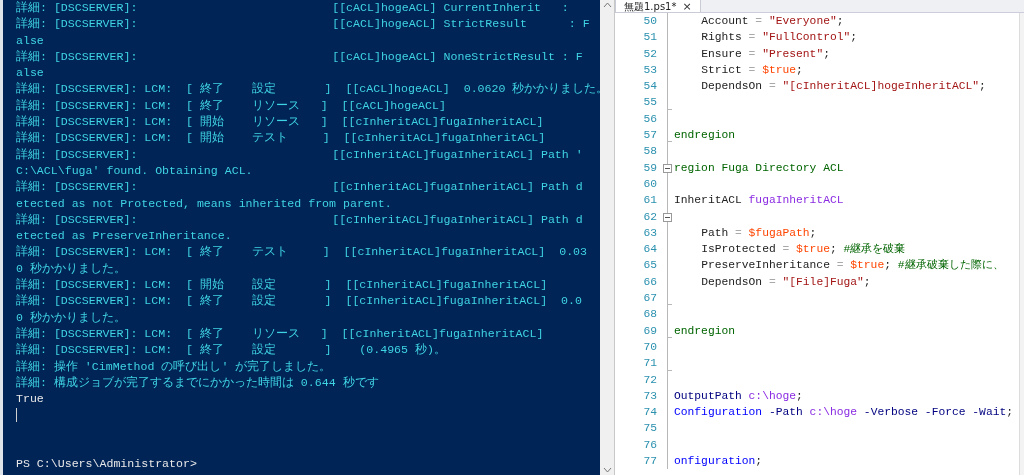 The image size is (1024, 475). I want to click on line-number: 76, so click(650, 445).